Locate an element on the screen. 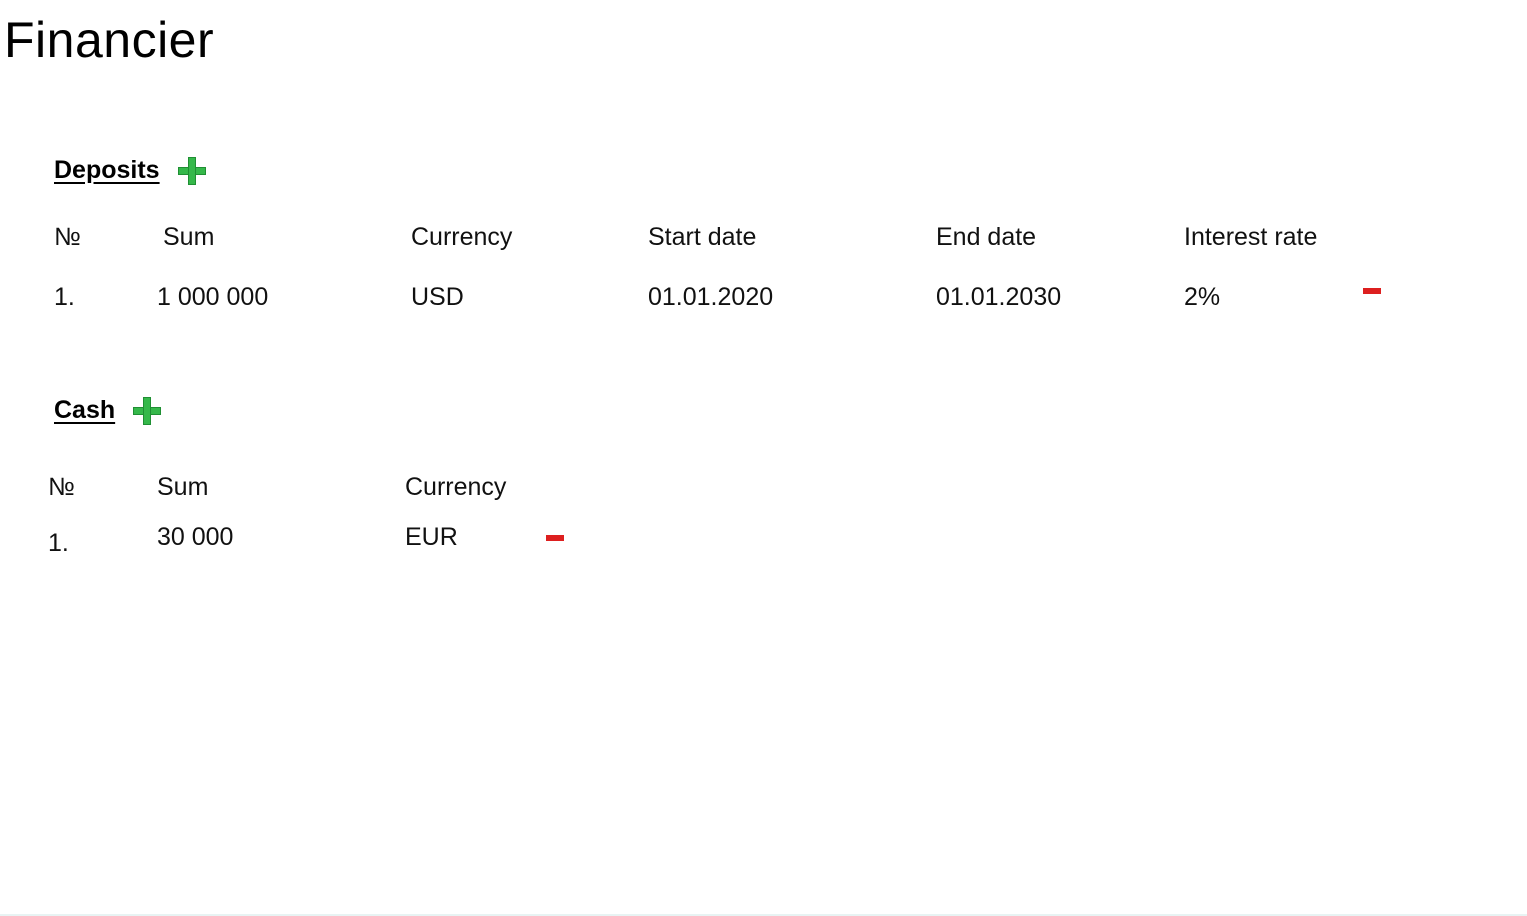 The height and width of the screenshot is (916, 1527). remove-deposit-minus-icon is located at coordinates (1372, 291).